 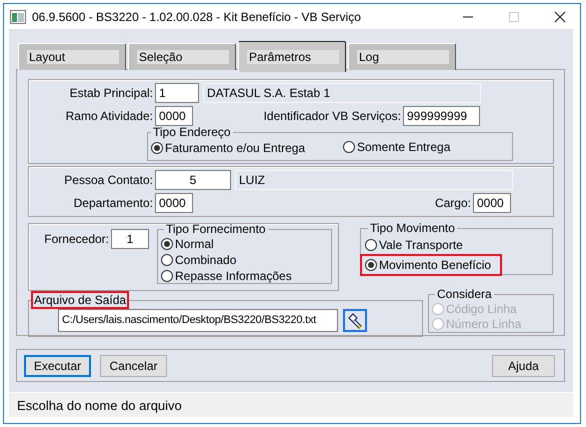 I want to click on radio-button: Combinado, so click(x=198, y=260).